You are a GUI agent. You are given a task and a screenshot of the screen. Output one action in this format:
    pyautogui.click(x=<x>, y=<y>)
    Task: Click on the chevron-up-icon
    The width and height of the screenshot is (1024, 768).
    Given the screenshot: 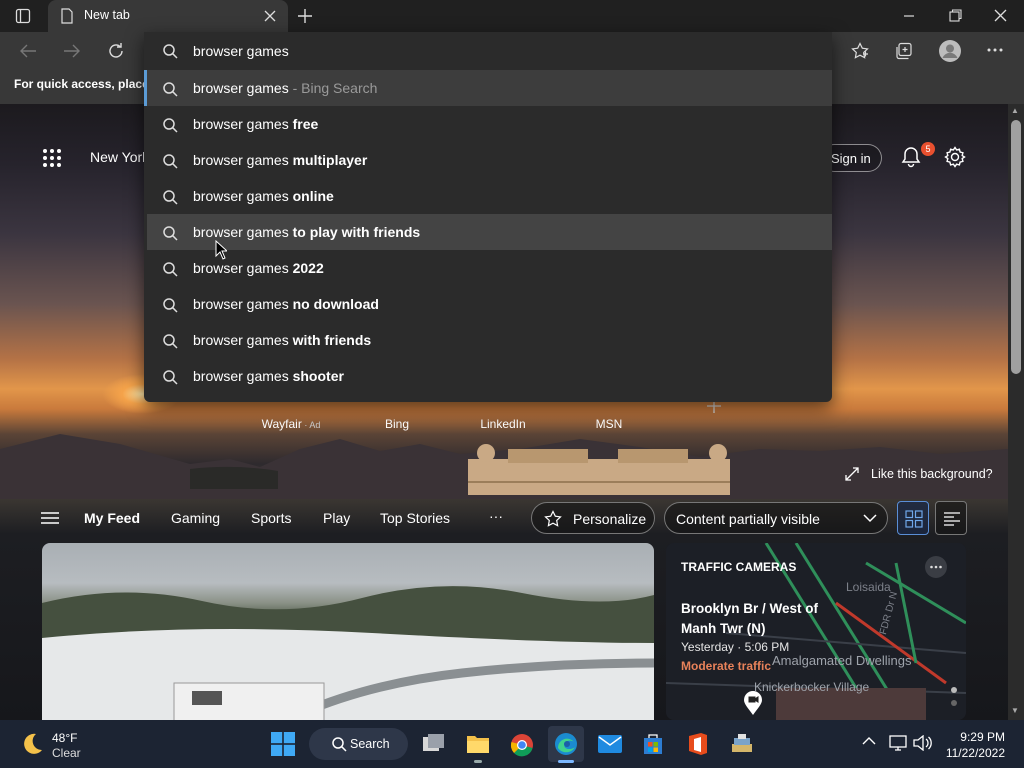 What is the action you would take?
    pyautogui.click(x=869, y=741)
    